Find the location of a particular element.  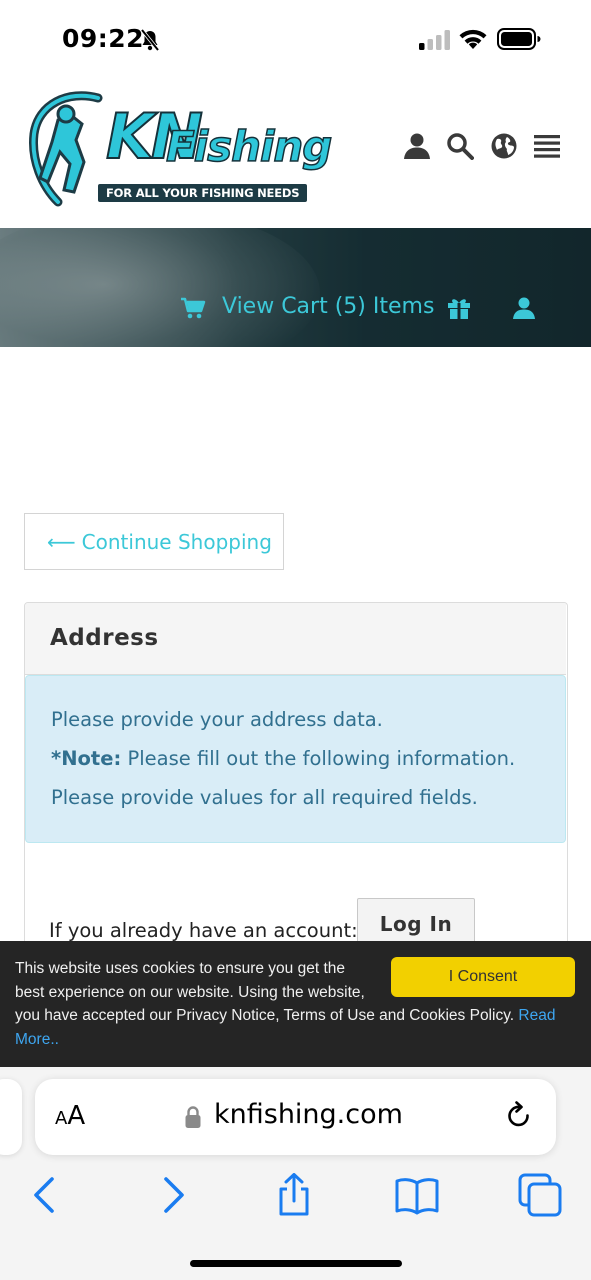

existing-account-prompt: If you already have an account: is located at coordinates (203, 930).